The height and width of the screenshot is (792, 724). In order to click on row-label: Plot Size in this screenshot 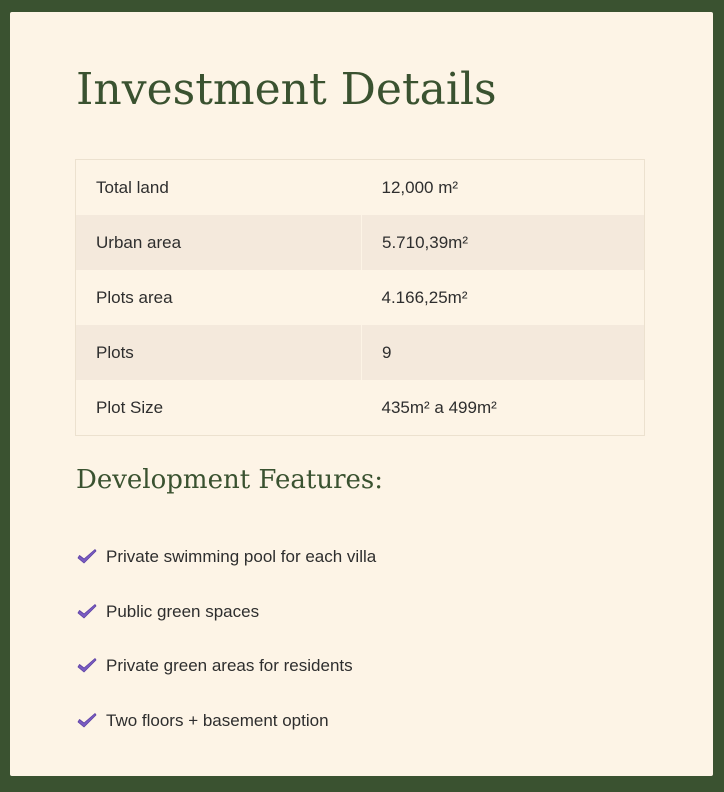, I will do `click(130, 407)`.